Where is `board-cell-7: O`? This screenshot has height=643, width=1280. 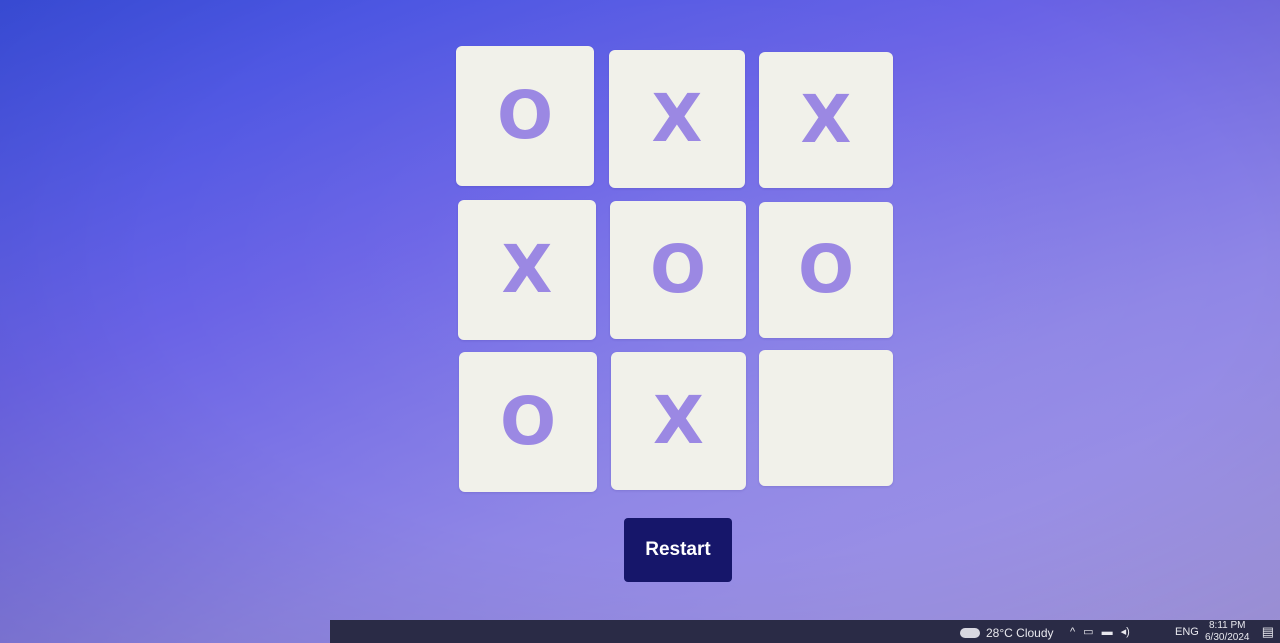 board-cell-7: O is located at coordinates (528, 422).